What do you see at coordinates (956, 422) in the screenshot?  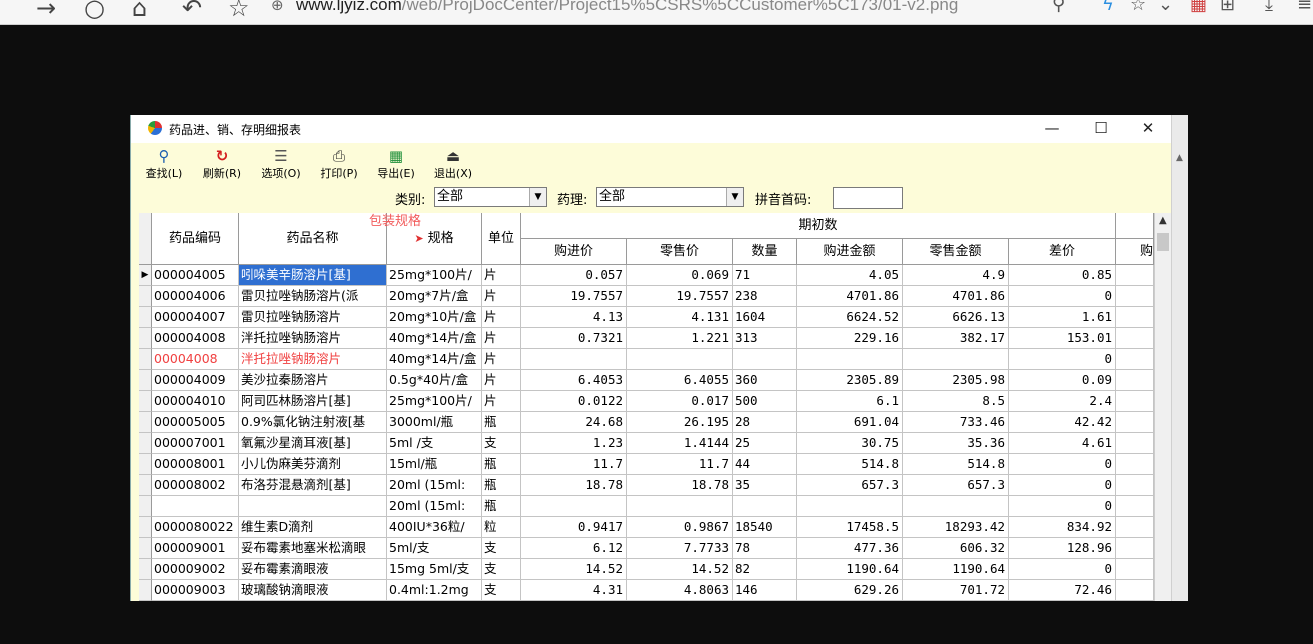 I see `cell-retail-amount: 733.46` at bounding box center [956, 422].